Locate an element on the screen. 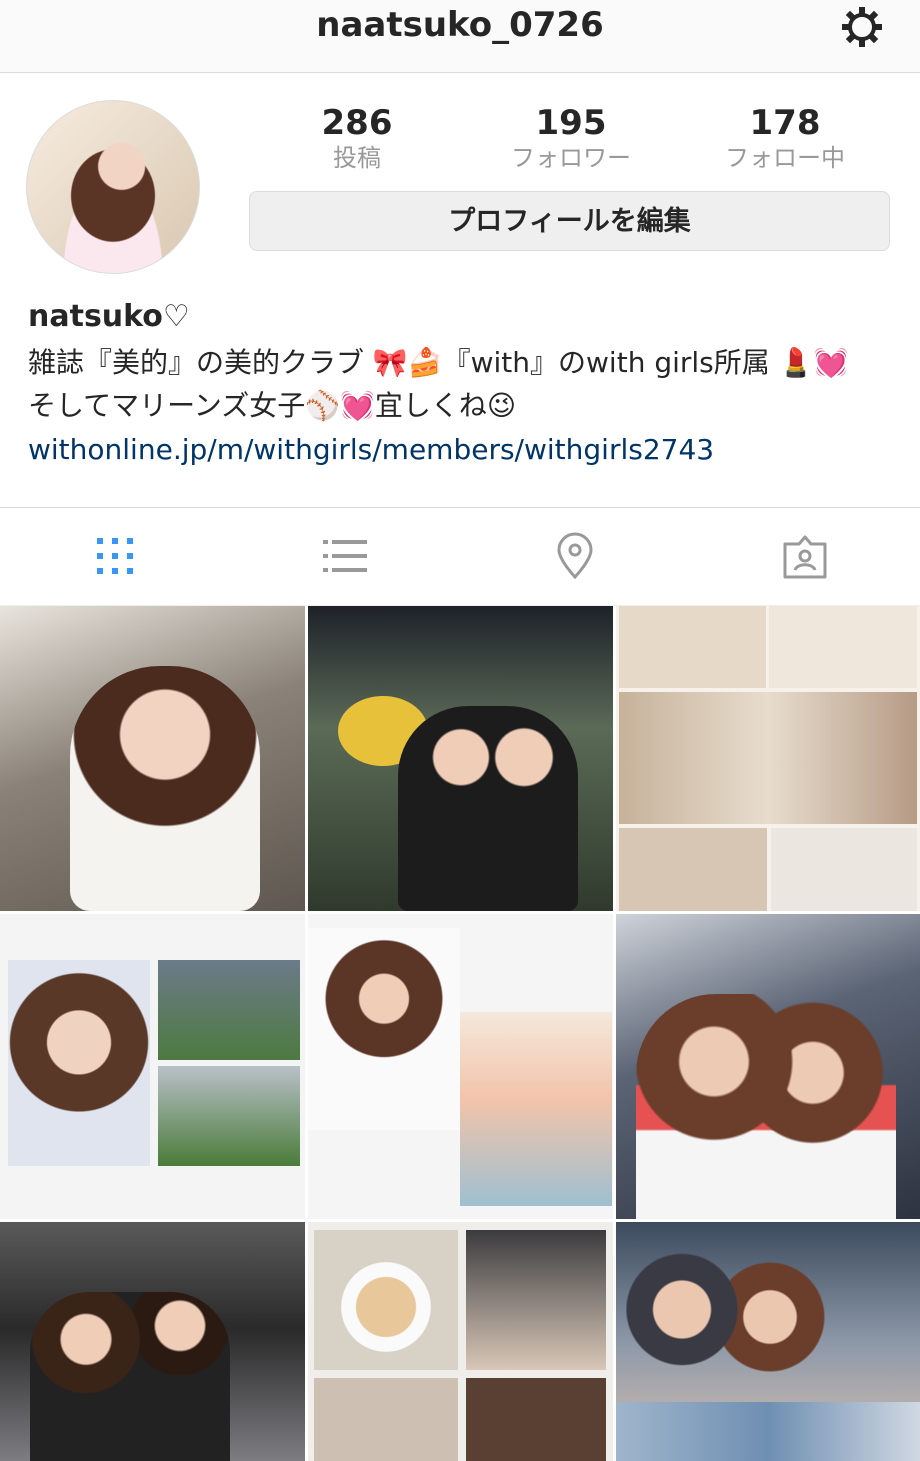 The height and width of the screenshot is (1461, 920). tagged-icon is located at coordinates (805, 556).